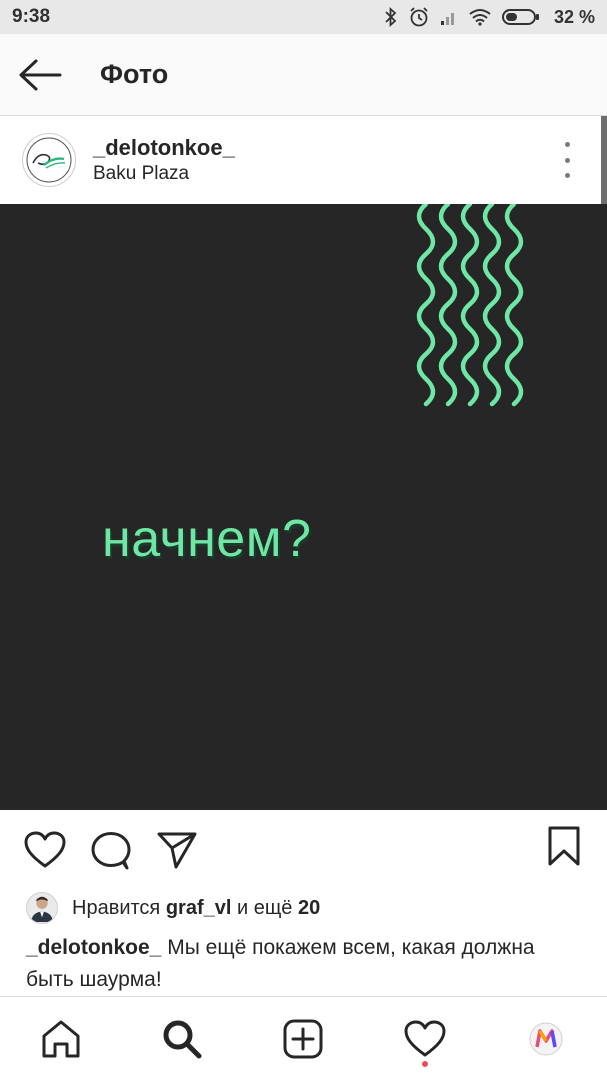 Image resolution: width=607 pixels, height=1080 pixels. I want to click on battery-icon, so click(520, 17).